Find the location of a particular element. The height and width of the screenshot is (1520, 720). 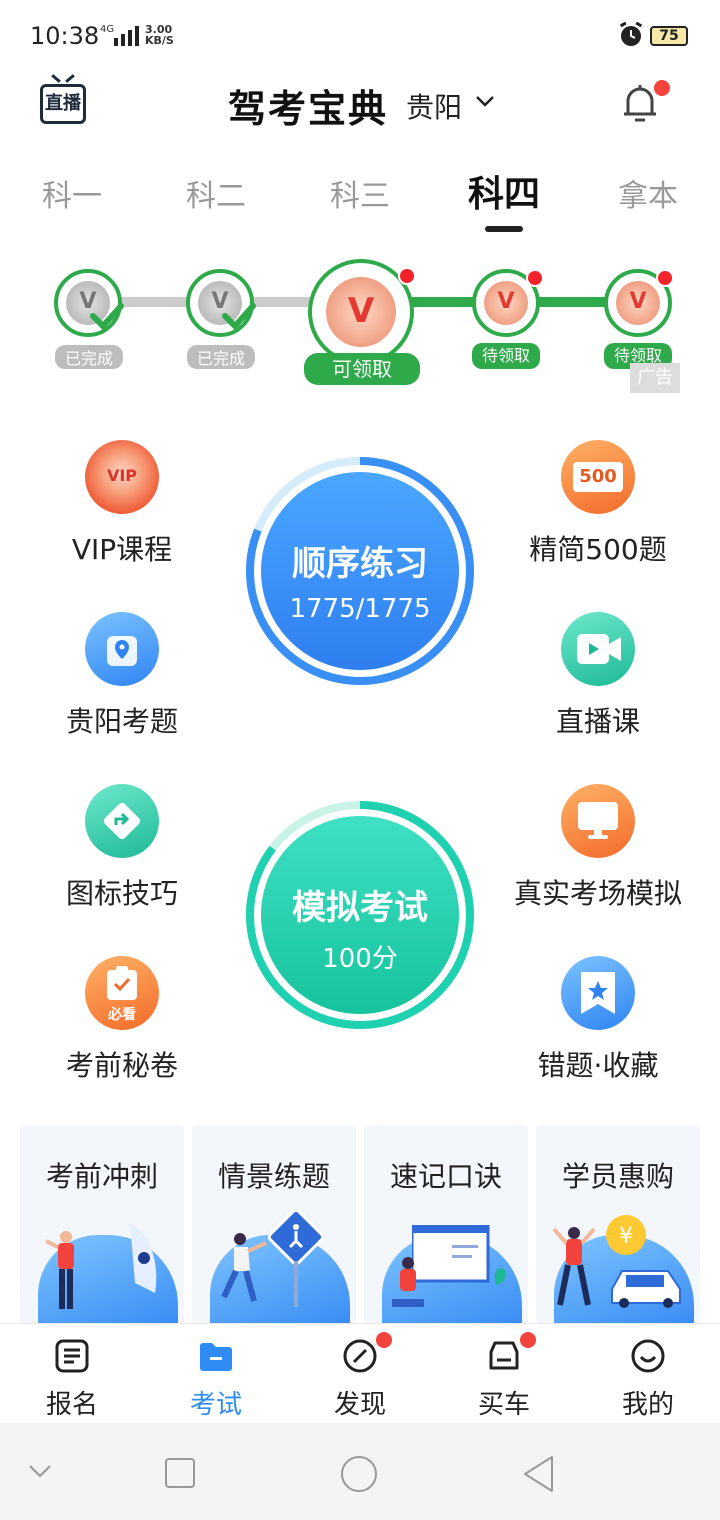

card-title: 学员惠购 is located at coordinates (617, 1176).